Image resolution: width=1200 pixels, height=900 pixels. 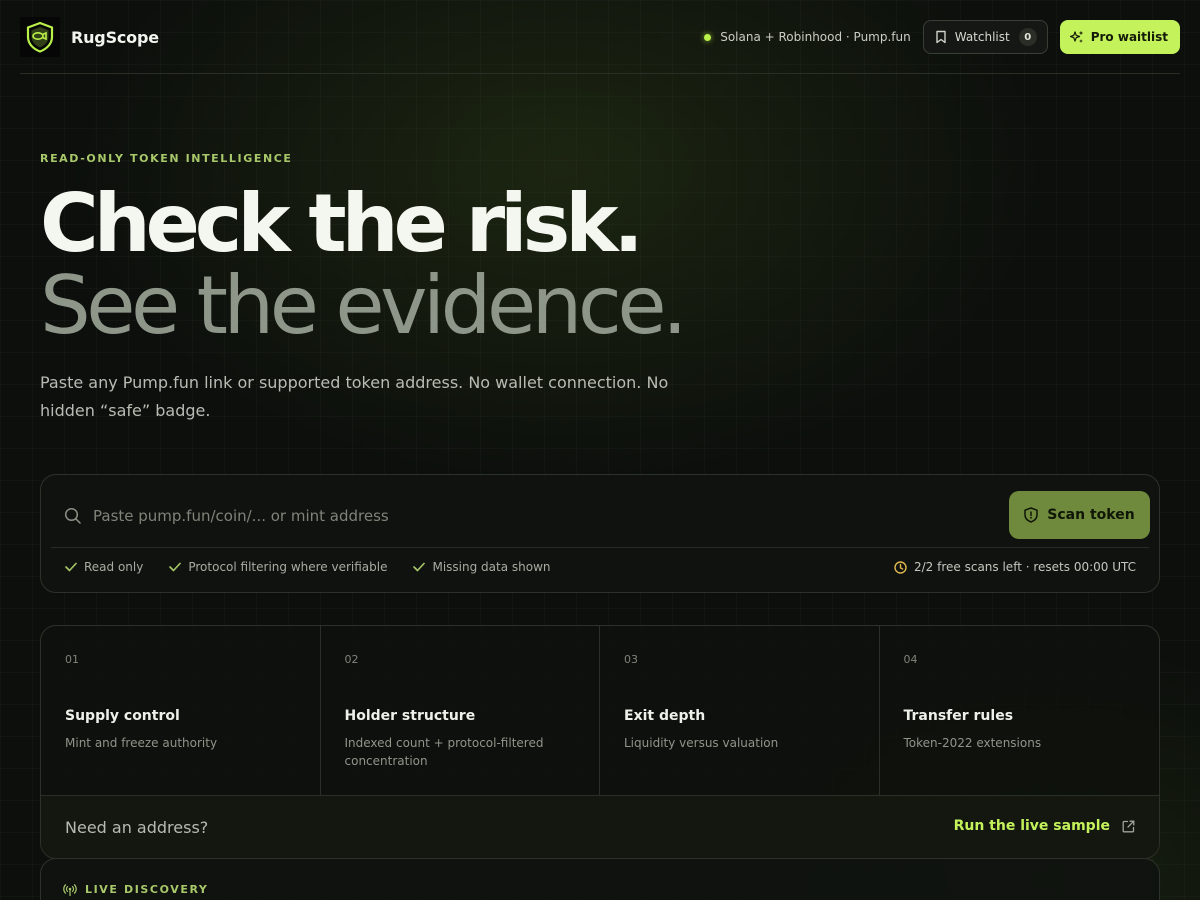 I want to click on scan-quota: 2/2 free scans left · resets 00:00 UTC, so click(x=1015, y=567).